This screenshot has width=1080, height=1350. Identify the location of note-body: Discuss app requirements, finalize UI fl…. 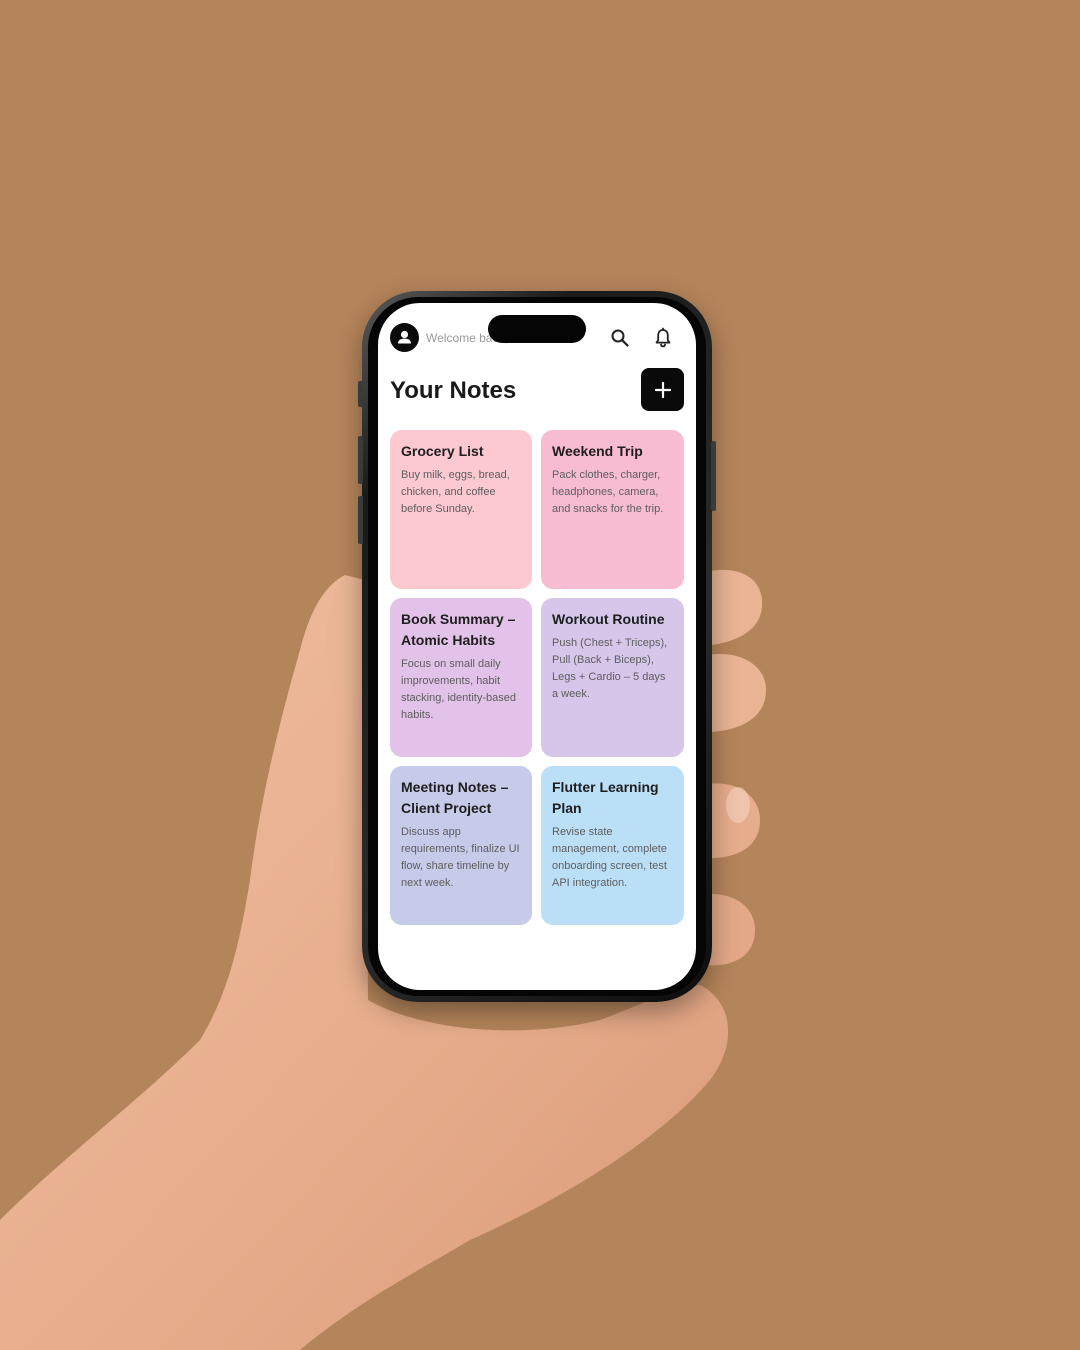
(460, 857).